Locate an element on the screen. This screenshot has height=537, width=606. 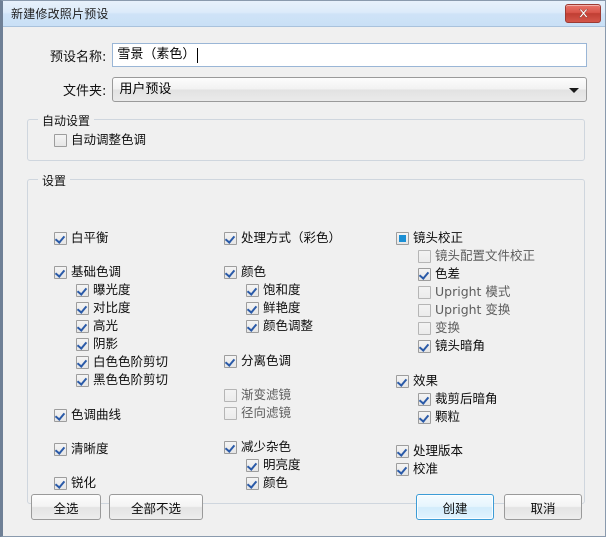
checkbox-减少杂色: 减少杂色 is located at coordinates (257, 447).